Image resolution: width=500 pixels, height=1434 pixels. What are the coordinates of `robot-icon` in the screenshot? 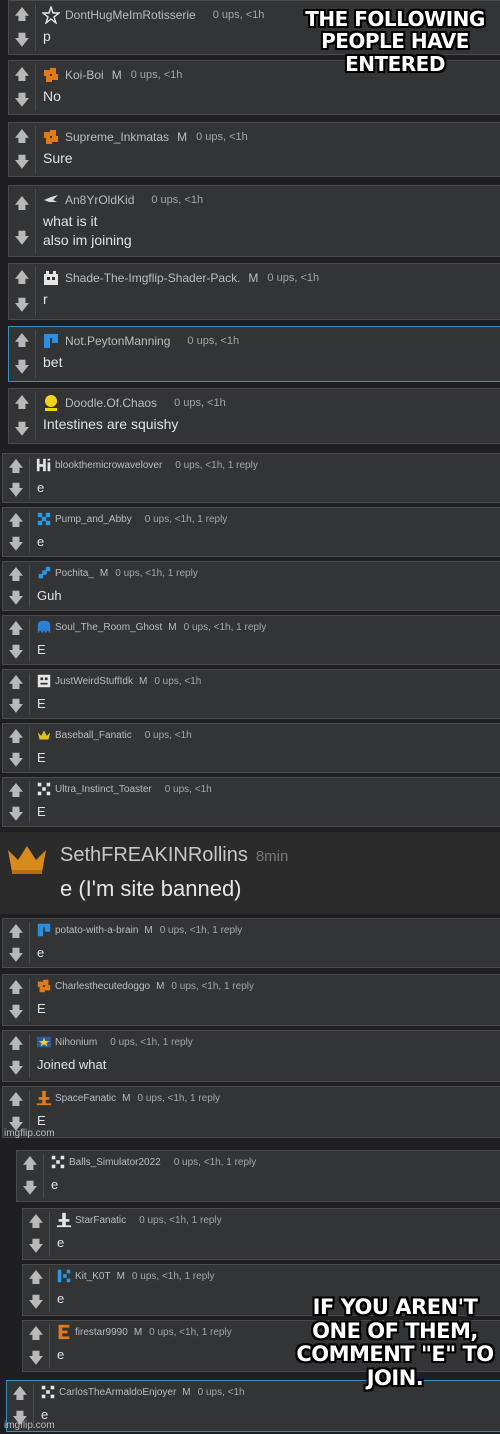 It's located at (51, 278).